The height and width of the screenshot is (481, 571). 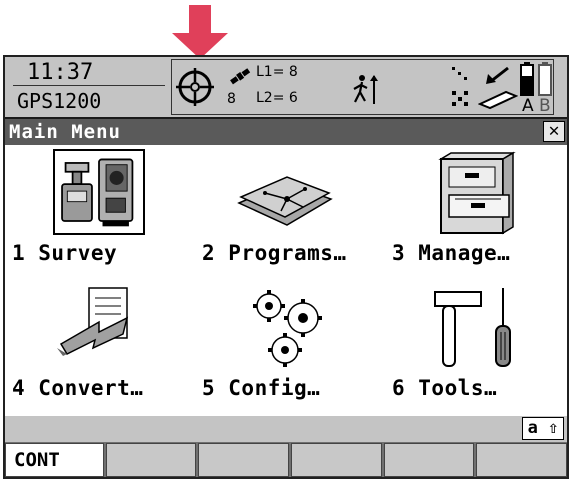 What do you see at coordinates (99, 192) in the screenshot?
I see `survey-instruments-icon` at bounding box center [99, 192].